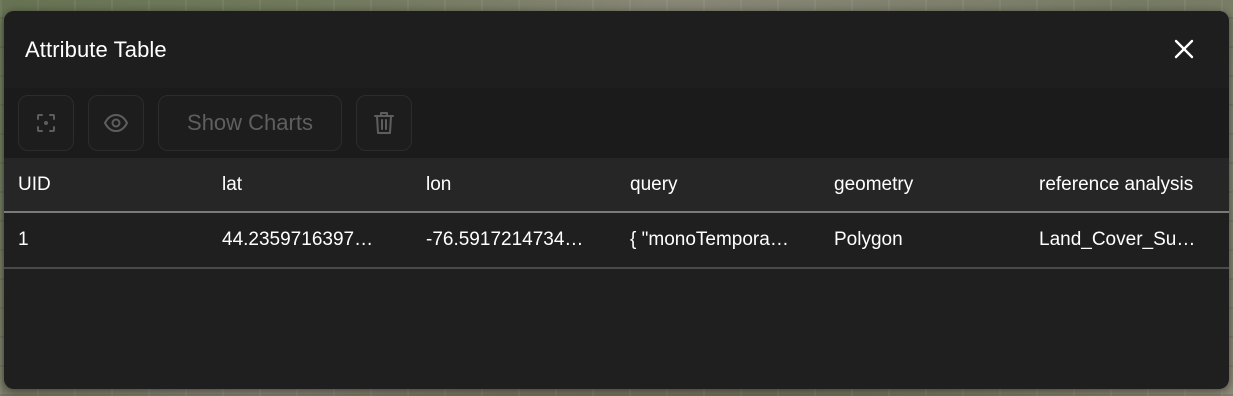 This screenshot has width=1233, height=396. Describe the element at coordinates (23, 239) in the screenshot. I see `cell-uid: 1` at that location.